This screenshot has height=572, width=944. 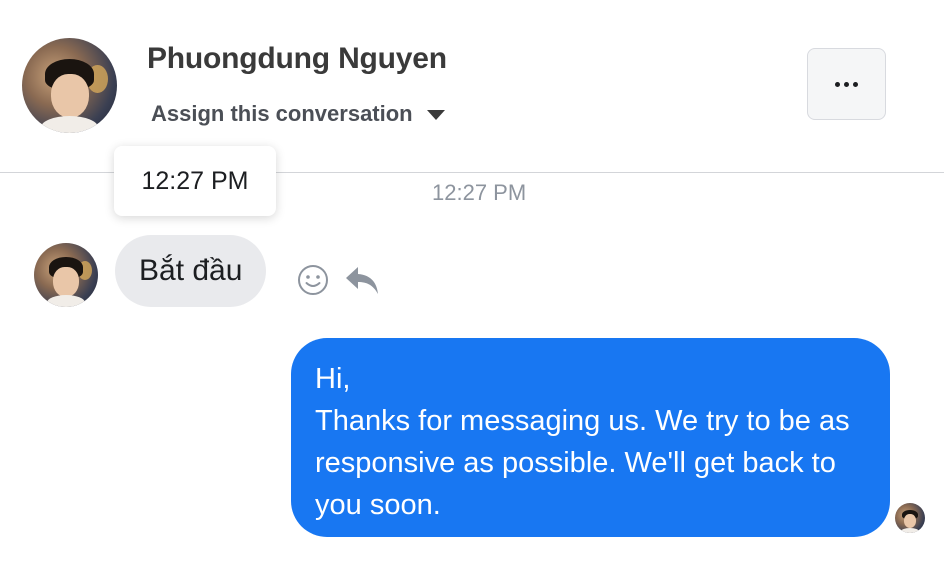 I want to click on assign-conversation-dropdown: Assign this conversation, so click(x=298, y=114).